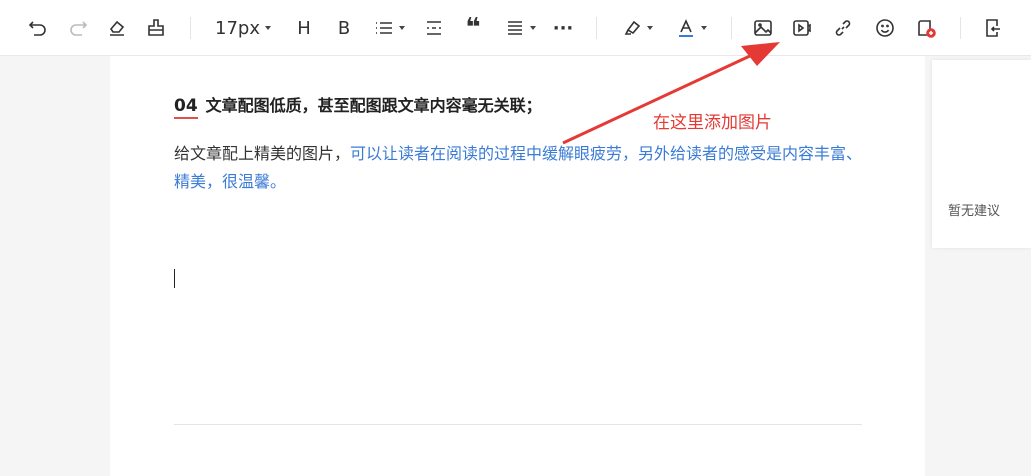 The width and height of the screenshot is (1031, 476). What do you see at coordinates (671, 93) in the screenshot?
I see `annotation-arrow` at bounding box center [671, 93].